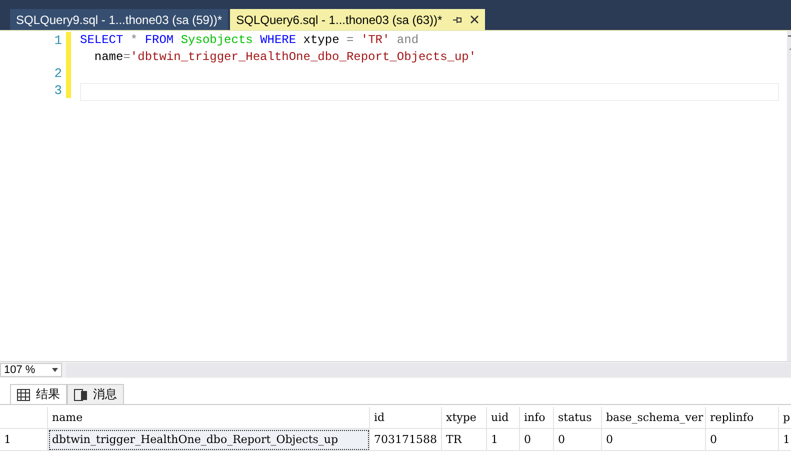  What do you see at coordinates (80, 394) in the screenshot?
I see `document-icon` at bounding box center [80, 394].